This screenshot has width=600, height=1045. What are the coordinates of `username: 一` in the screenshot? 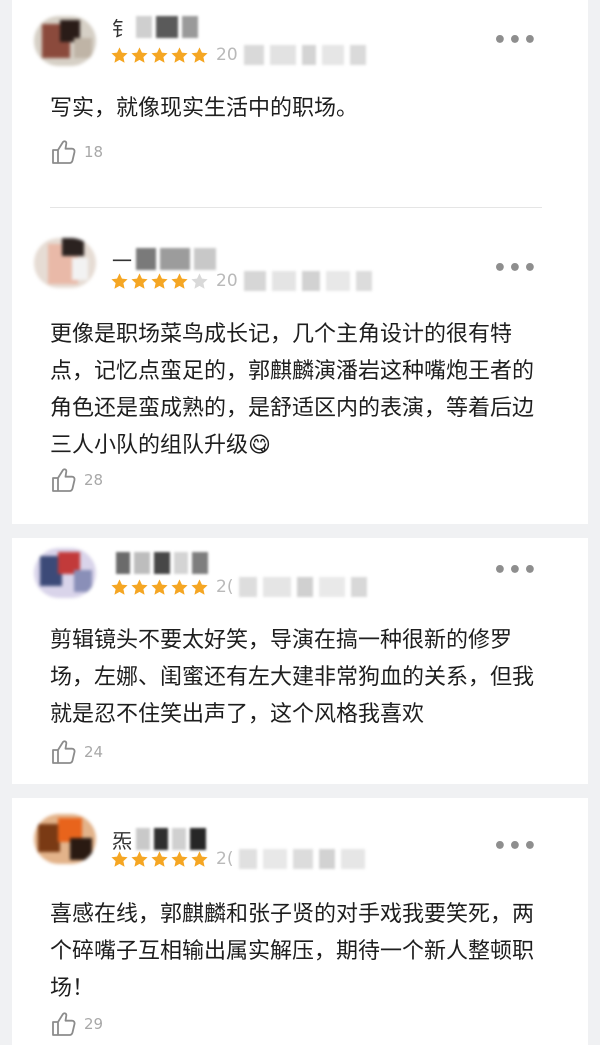 It's located at (164, 259).